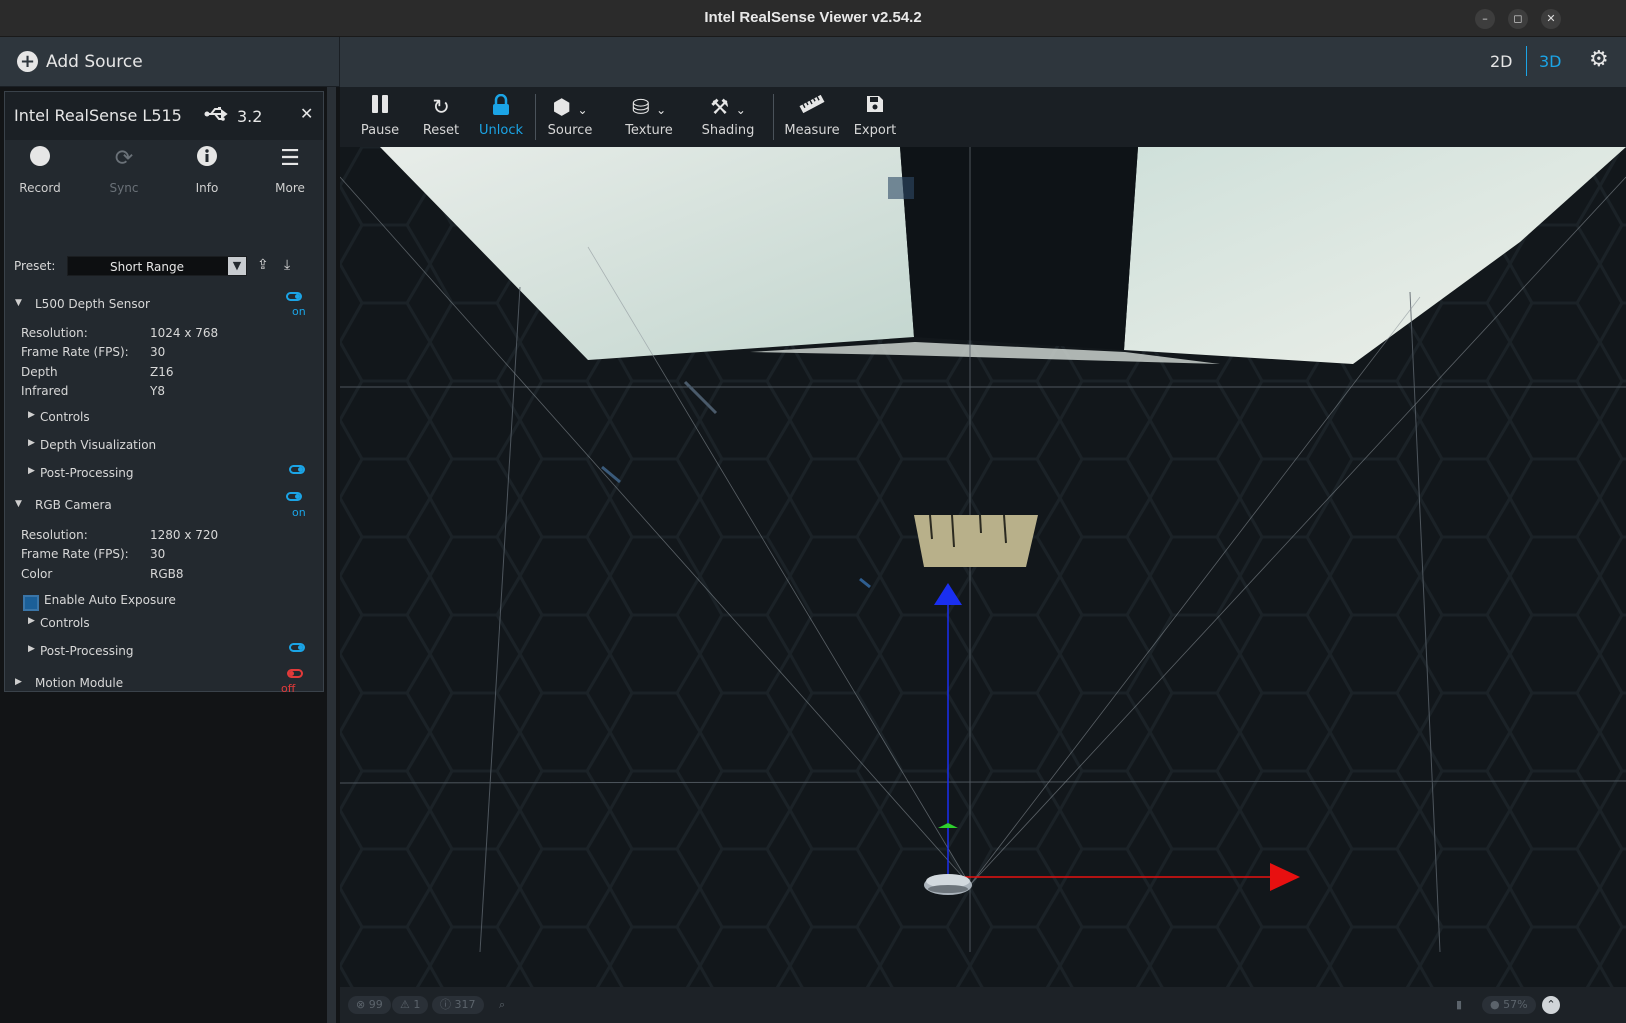  I want to click on section-depth-visualization: Depth Visualization, so click(98, 445).